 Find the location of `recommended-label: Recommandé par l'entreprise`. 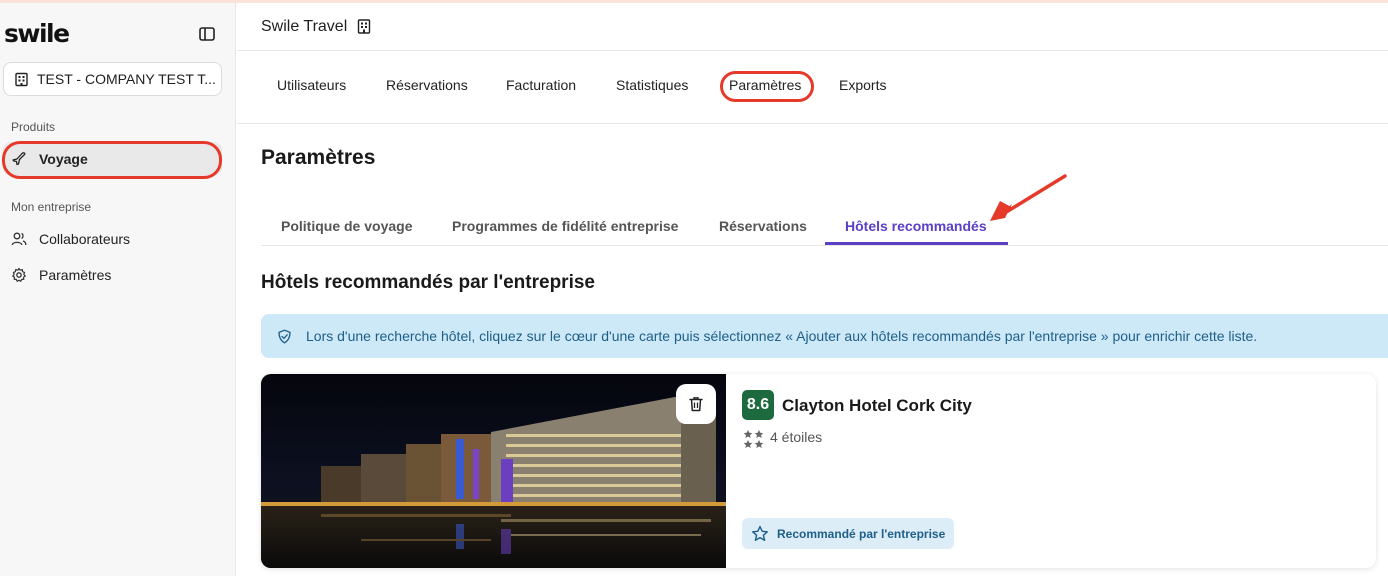

recommended-label: Recommandé par l'entreprise is located at coordinates (861, 533).